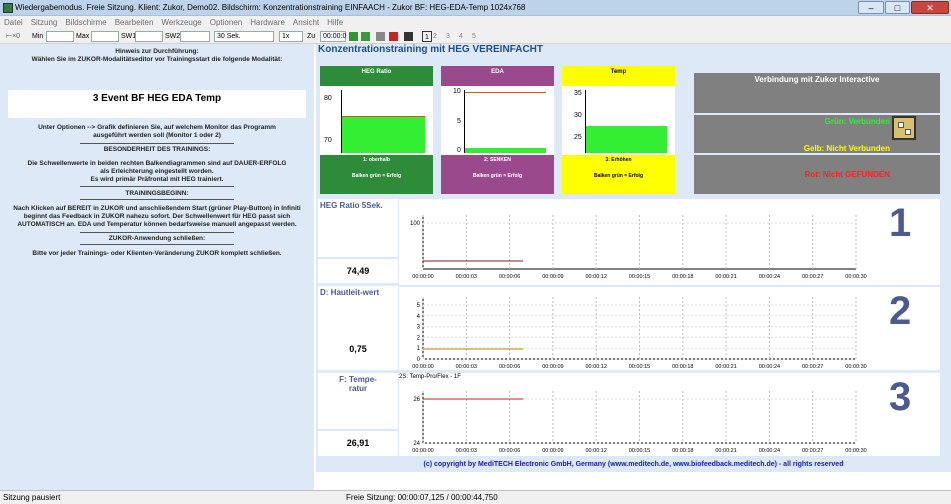  What do you see at coordinates (134, 22) in the screenshot?
I see `menu-bearbeiten: Bearbeiten` at bounding box center [134, 22].